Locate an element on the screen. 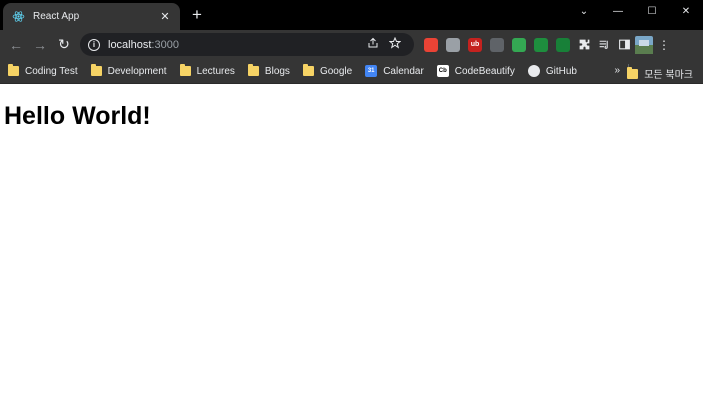 This screenshot has width=703, height=404. back-button: ← is located at coordinates (16, 45).